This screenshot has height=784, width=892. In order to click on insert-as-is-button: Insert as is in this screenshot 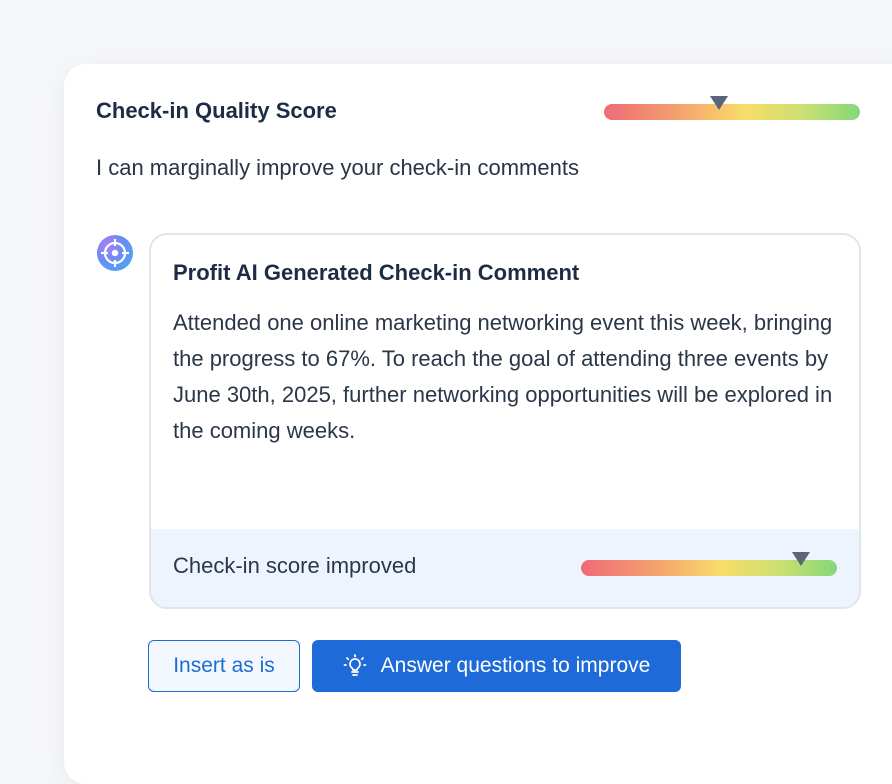, I will do `click(224, 666)`.